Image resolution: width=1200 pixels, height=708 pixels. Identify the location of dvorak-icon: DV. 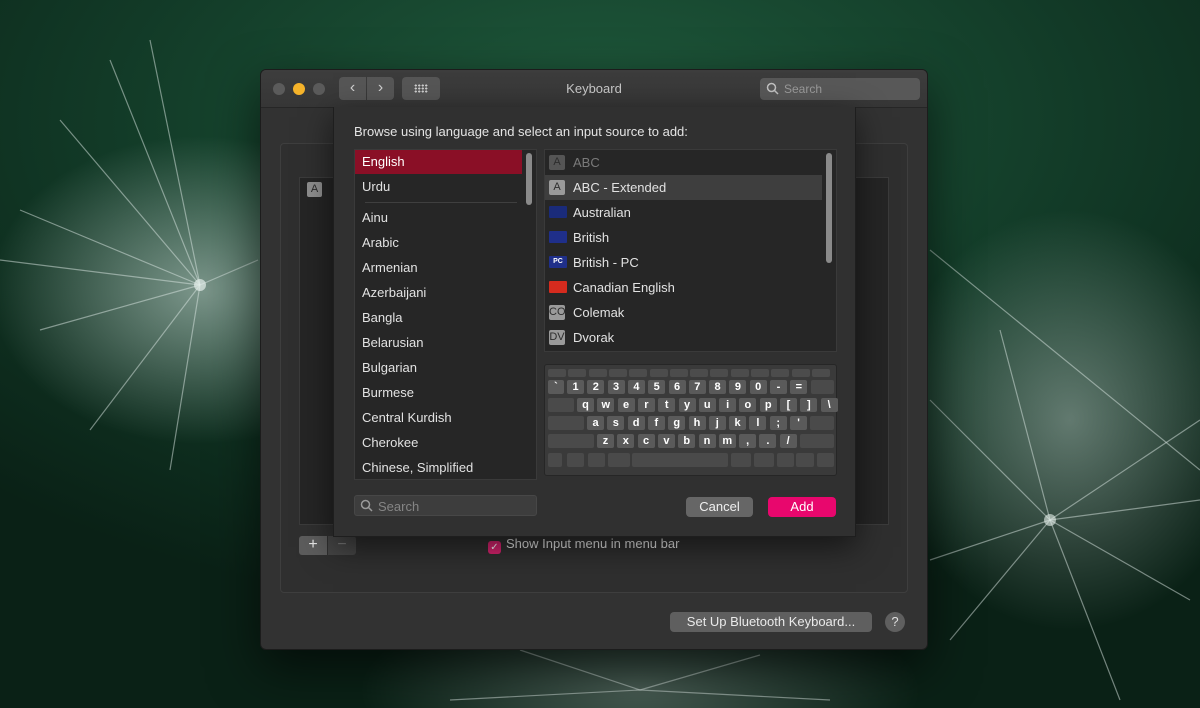
(557, 337).